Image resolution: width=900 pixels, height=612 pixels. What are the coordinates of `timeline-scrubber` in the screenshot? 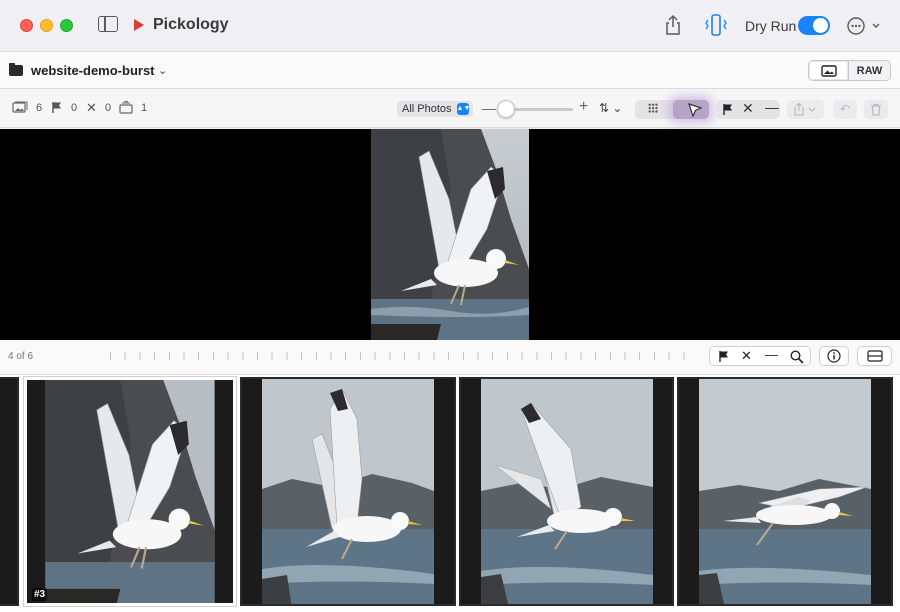 It's located at (403, 356).